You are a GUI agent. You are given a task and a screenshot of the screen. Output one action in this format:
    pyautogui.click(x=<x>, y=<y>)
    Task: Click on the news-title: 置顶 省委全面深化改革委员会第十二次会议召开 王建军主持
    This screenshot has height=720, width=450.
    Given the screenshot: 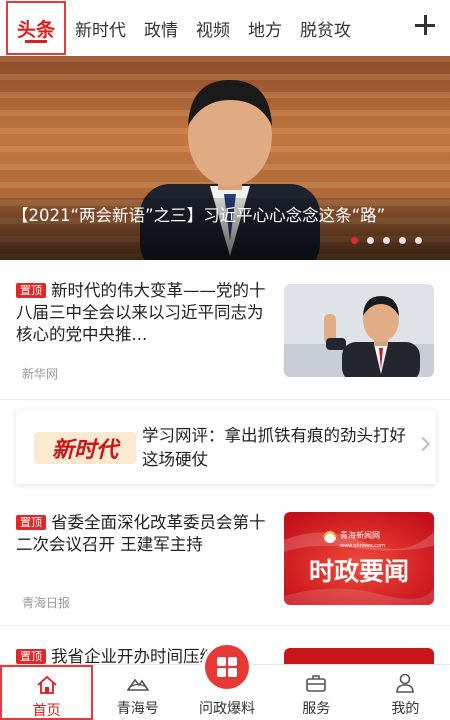 What is the action you would take?
    pyautogui.click(x=142, y=534)
    